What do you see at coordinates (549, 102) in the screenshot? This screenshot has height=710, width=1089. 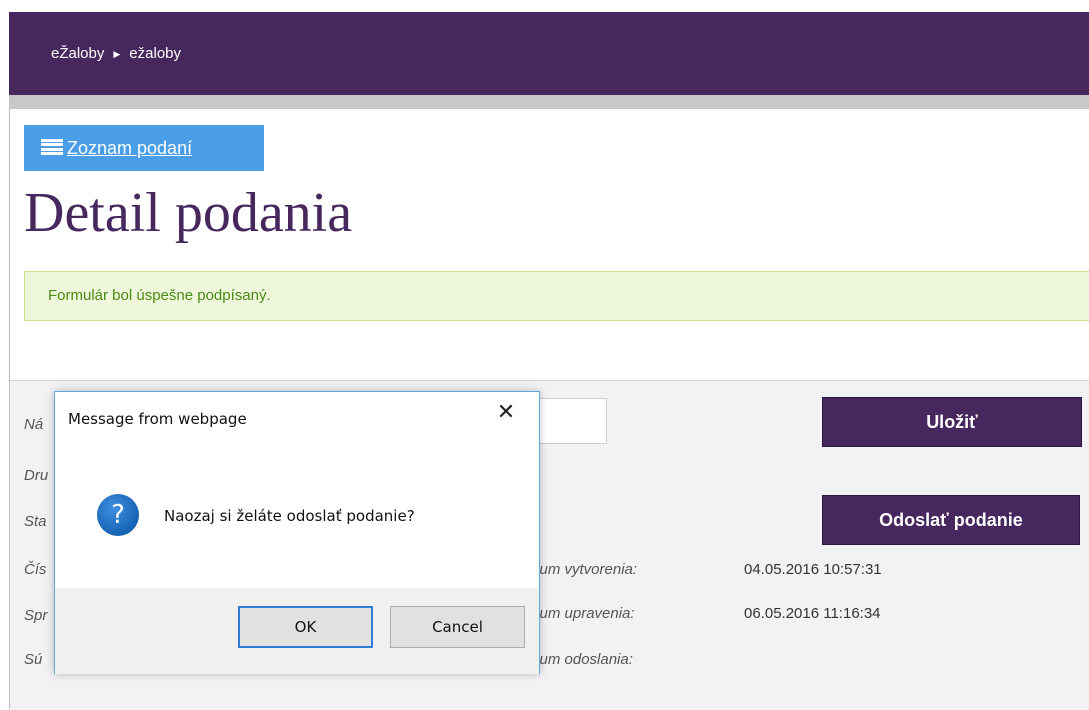 I see `header-divider` at bounding box center [549, 102].